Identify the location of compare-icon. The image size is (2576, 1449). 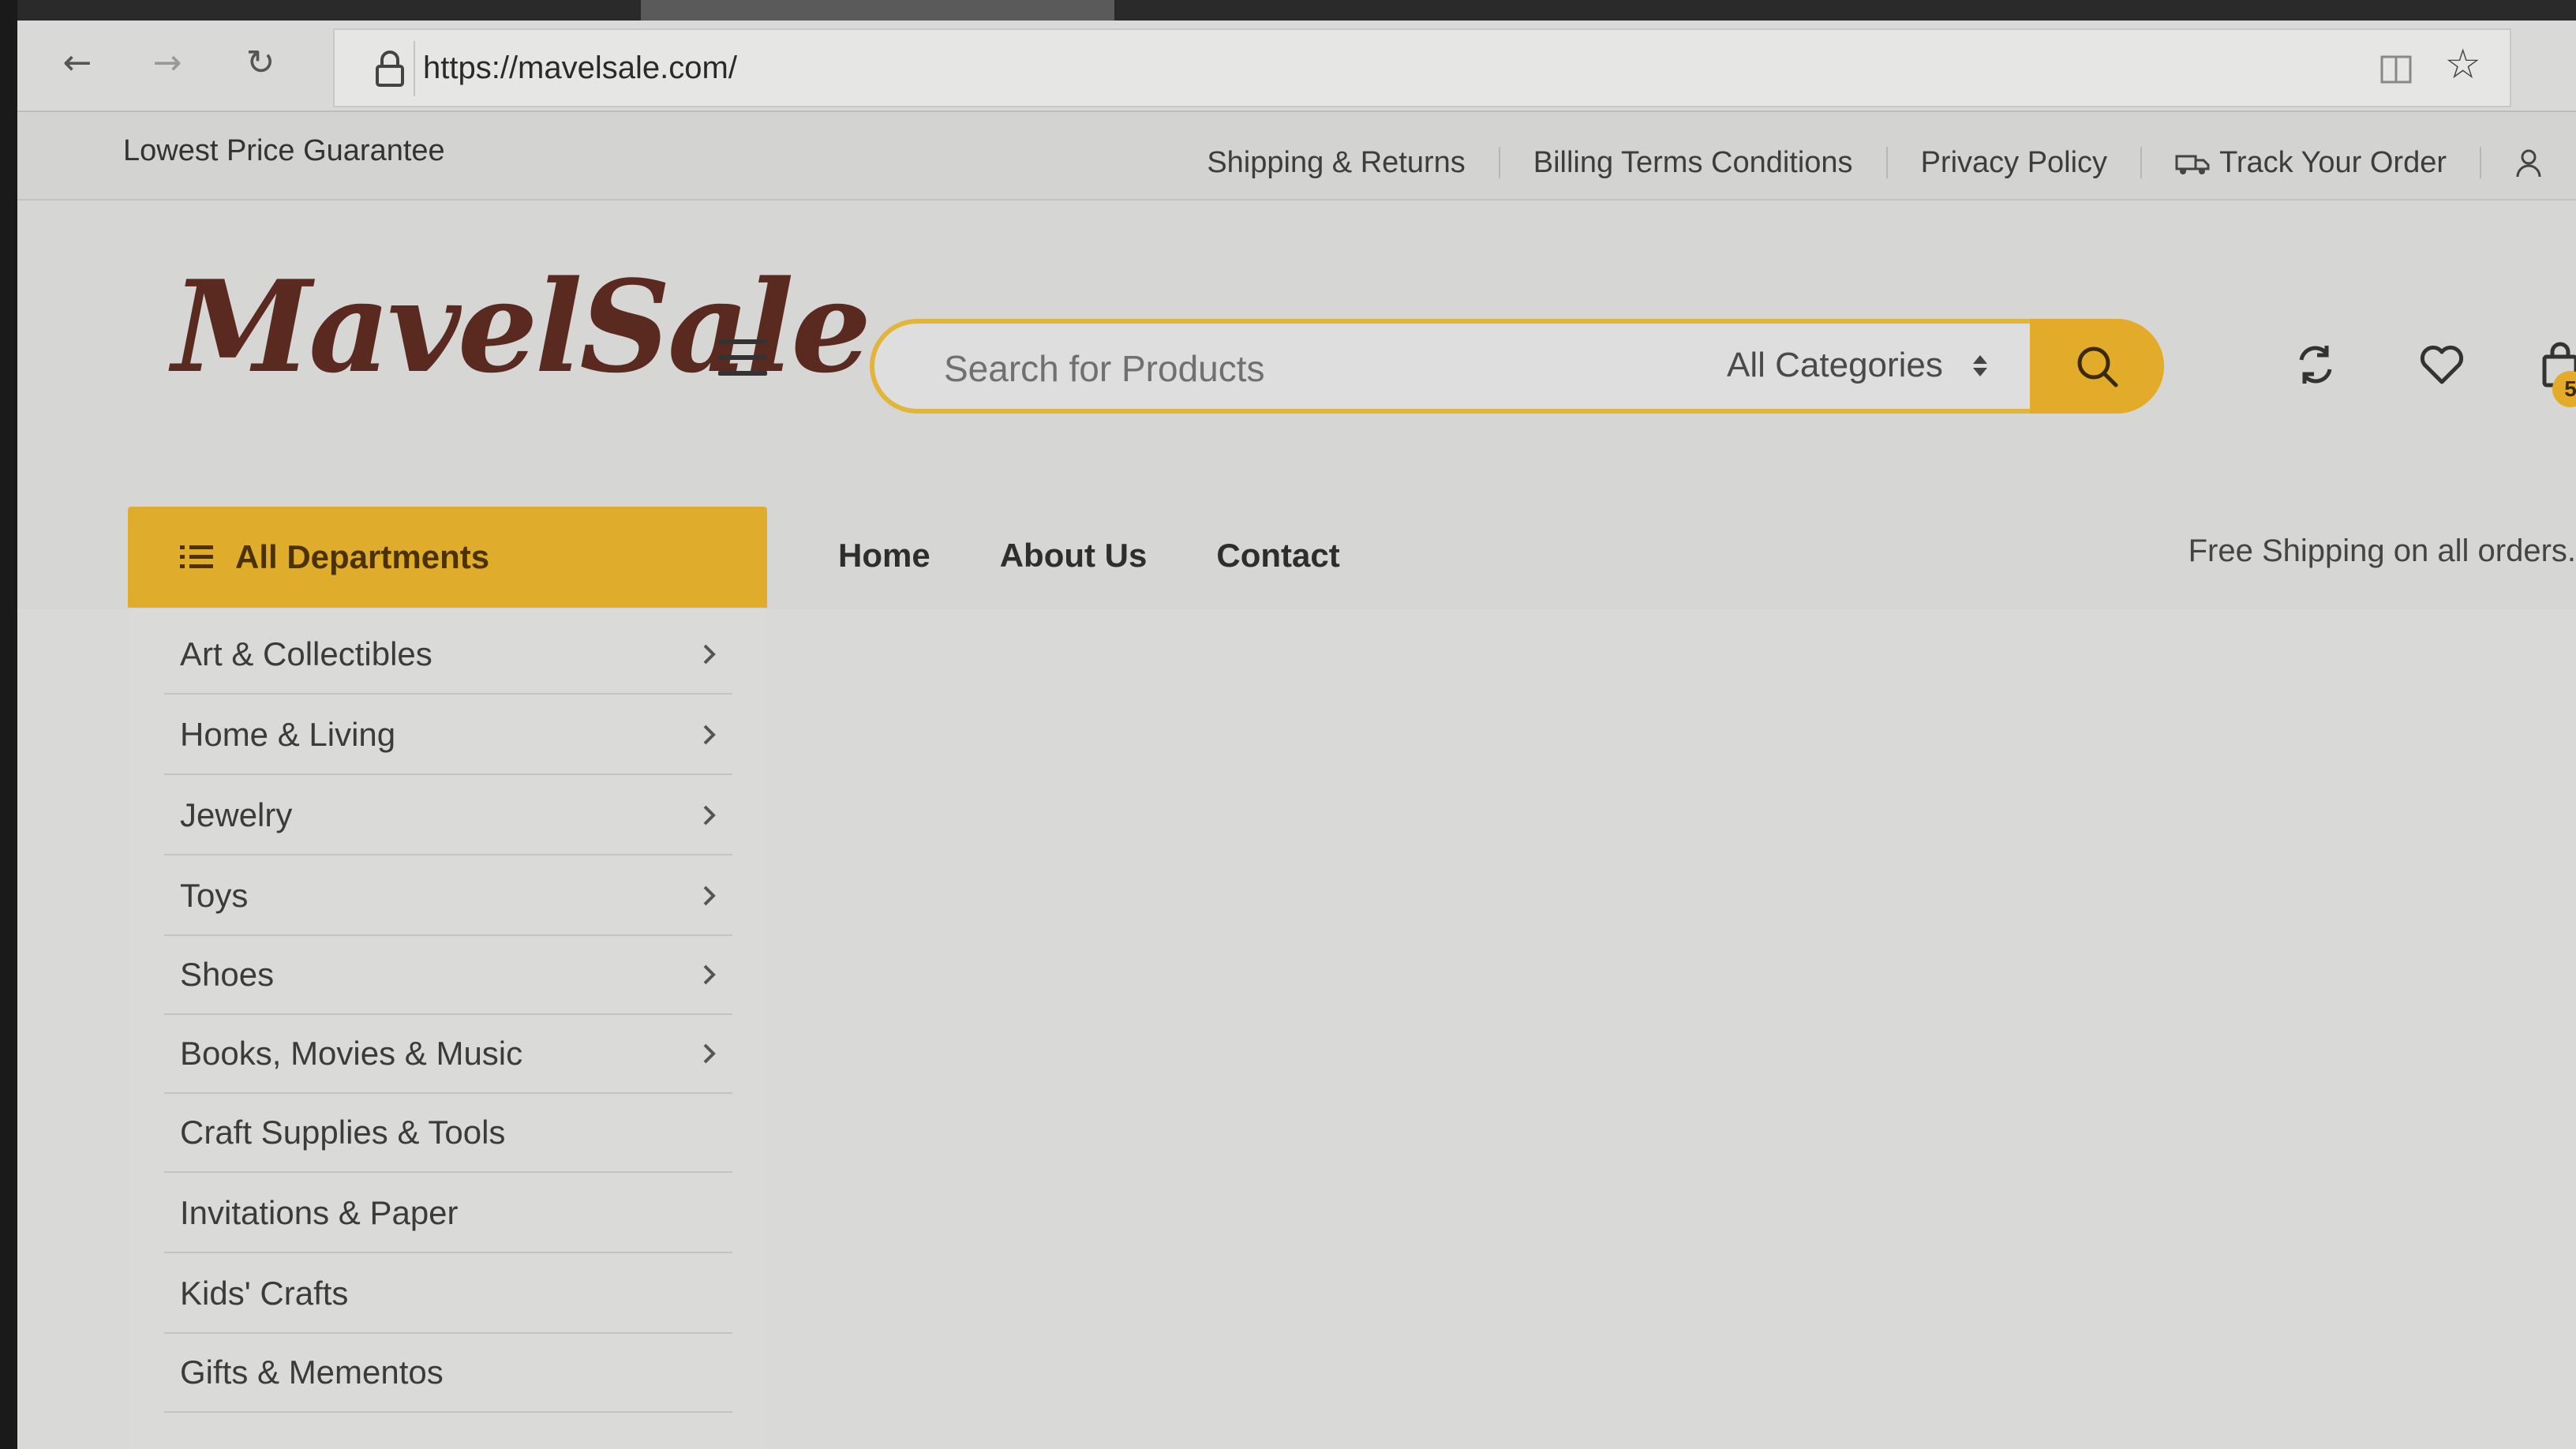
(2315, 364).